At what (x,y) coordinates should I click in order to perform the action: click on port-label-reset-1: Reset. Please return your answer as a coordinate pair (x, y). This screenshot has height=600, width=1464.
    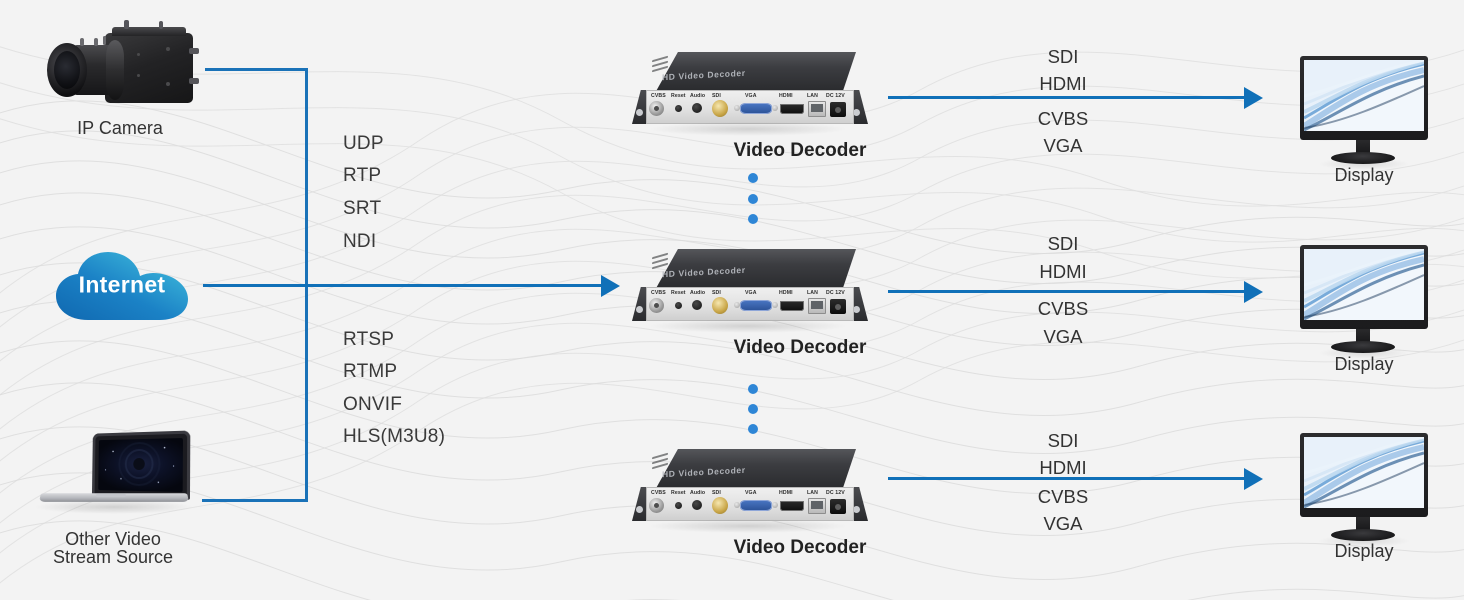
    Looking at the image, I should click on (678, 96).